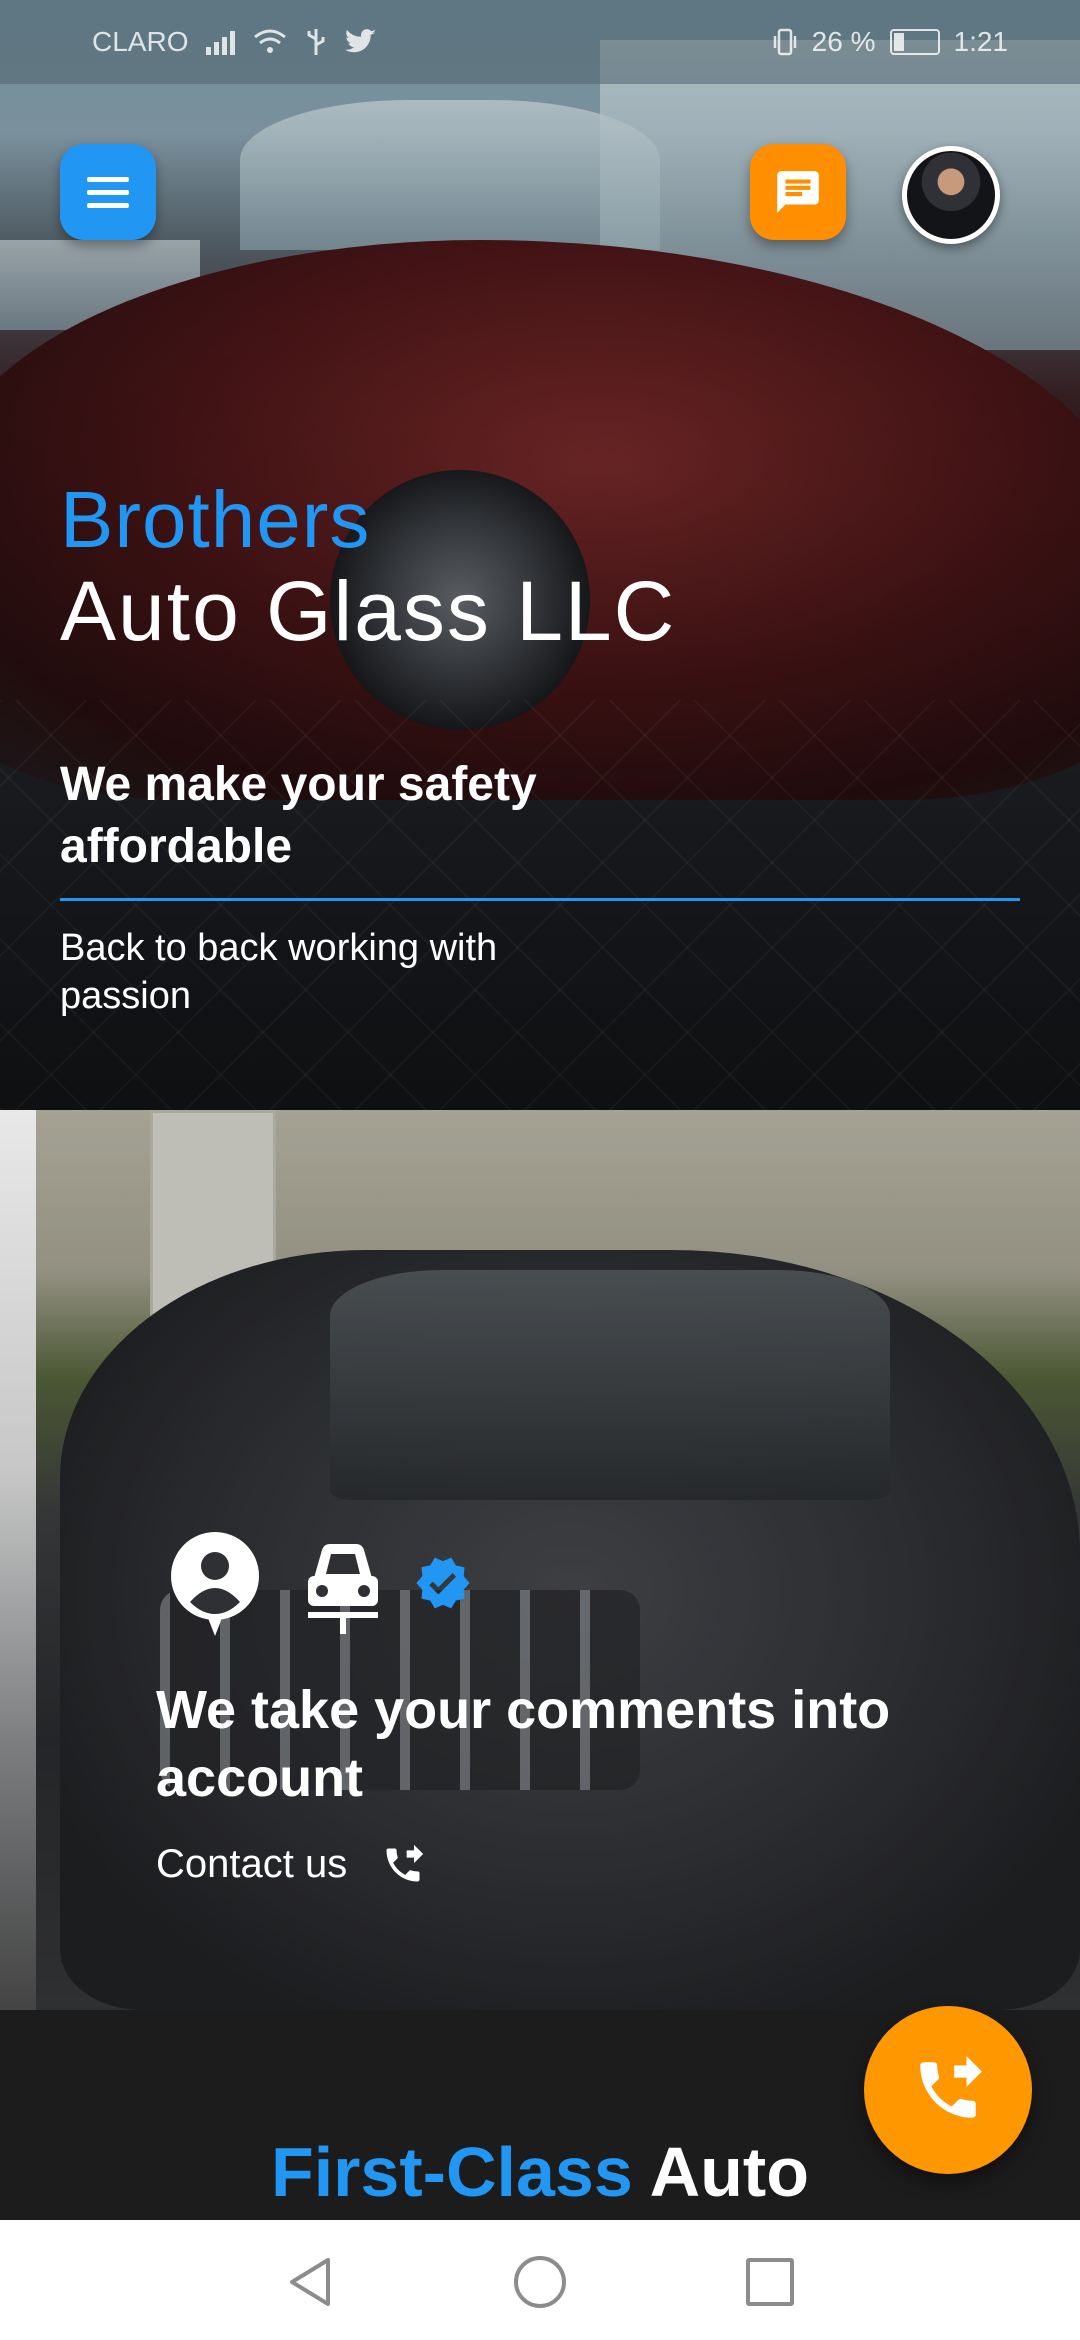 Image resolution: width=1080 pixels, height=2340 pixels. What do you see at coordinates (221, 42) in the screenshot?
I see `signal-icon` at bounding box center [221, 42].